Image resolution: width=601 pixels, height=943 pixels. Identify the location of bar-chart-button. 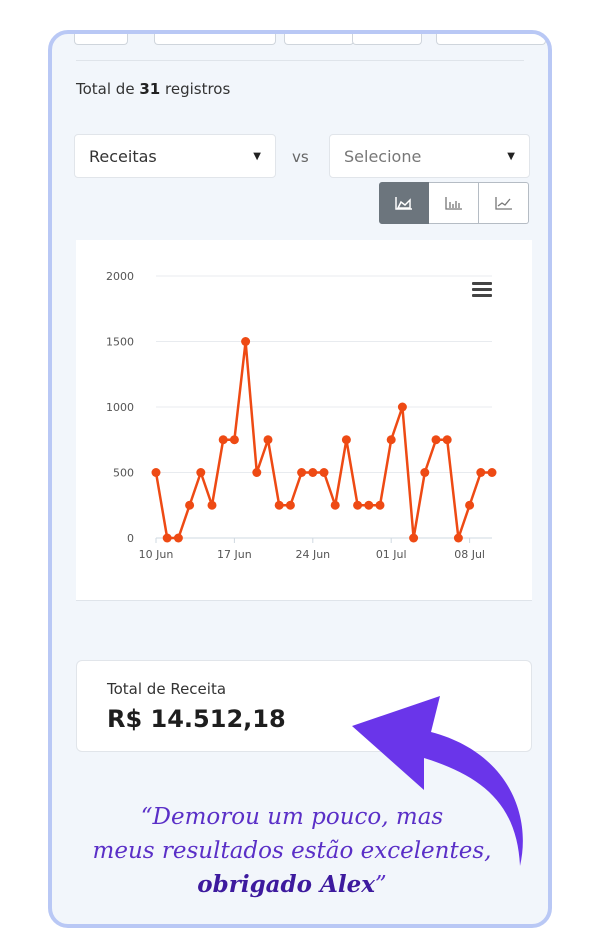
(454, 203).